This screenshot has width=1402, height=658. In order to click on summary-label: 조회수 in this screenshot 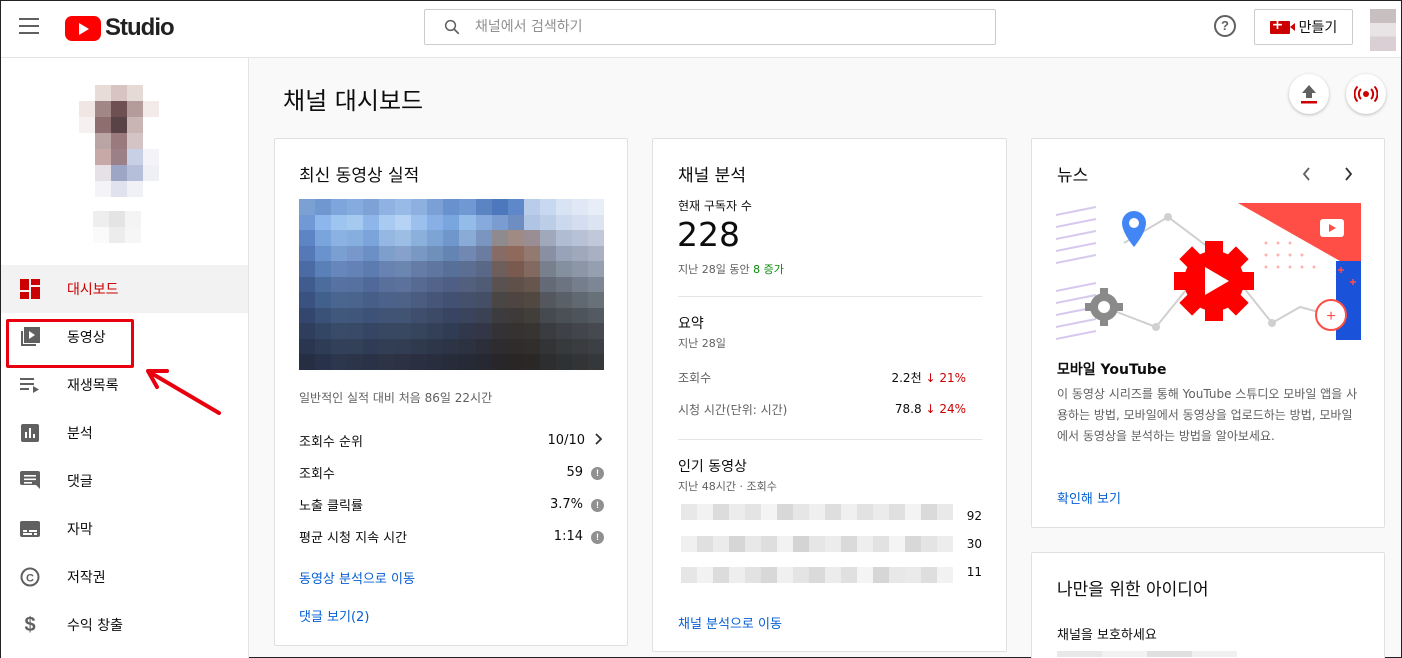, I will do `click(695, 377)`.